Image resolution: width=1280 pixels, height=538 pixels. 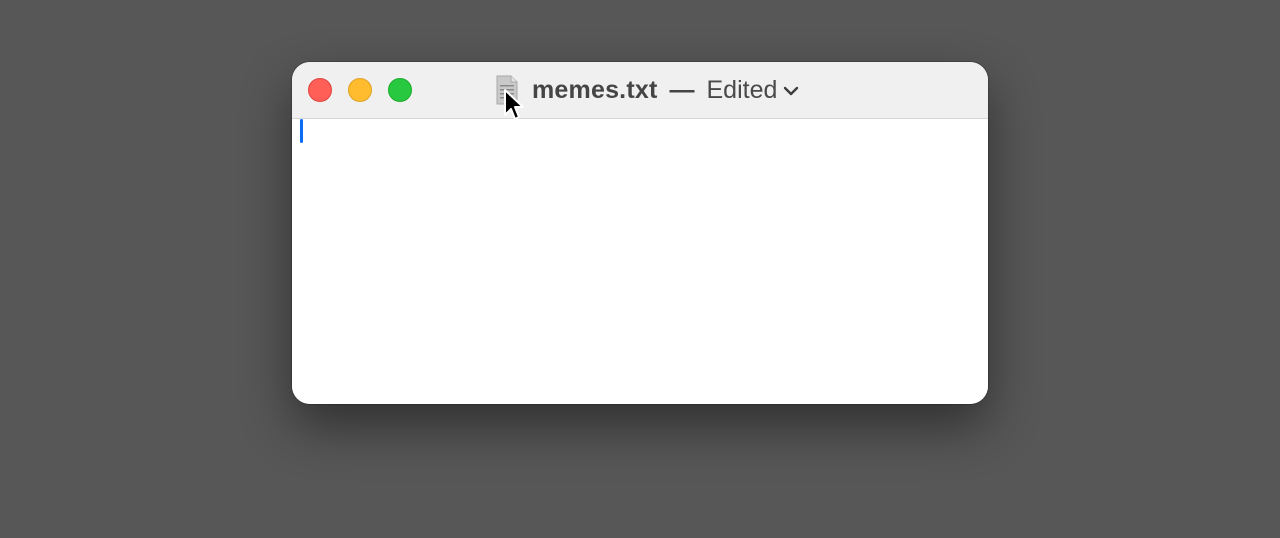 I want to click on window-title: memes.txt — Edited, so click(x=647, y=90).